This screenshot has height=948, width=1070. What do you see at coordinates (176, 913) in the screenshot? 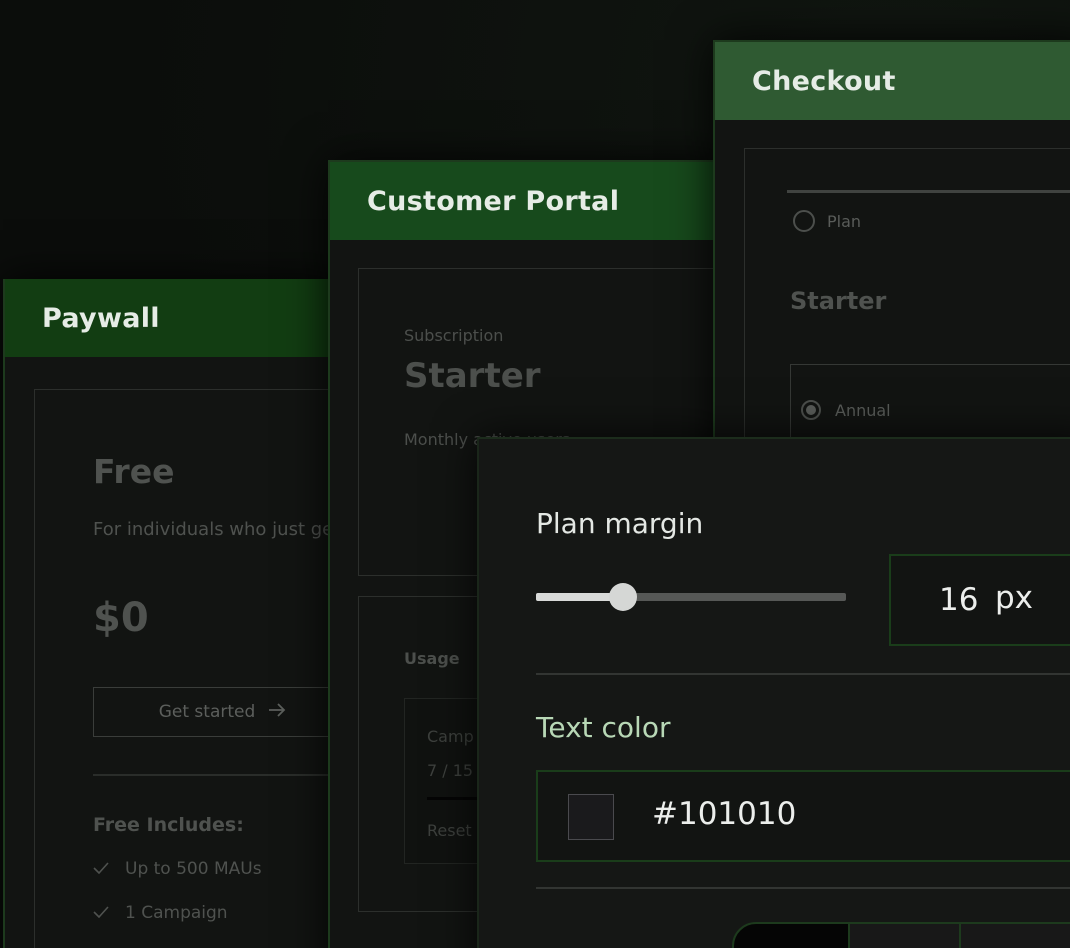
I see `feature-label: 1 Campaign` at bounding box center [176, 913].